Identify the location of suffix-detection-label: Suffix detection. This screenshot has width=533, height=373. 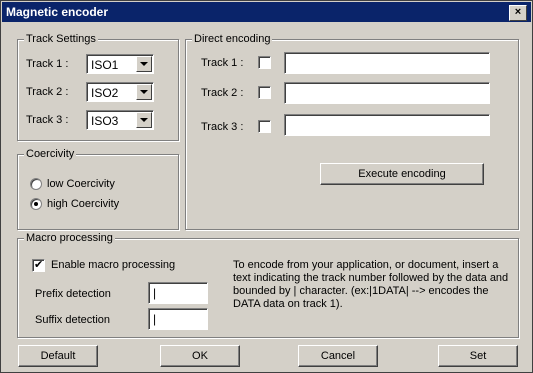
(73, 320).